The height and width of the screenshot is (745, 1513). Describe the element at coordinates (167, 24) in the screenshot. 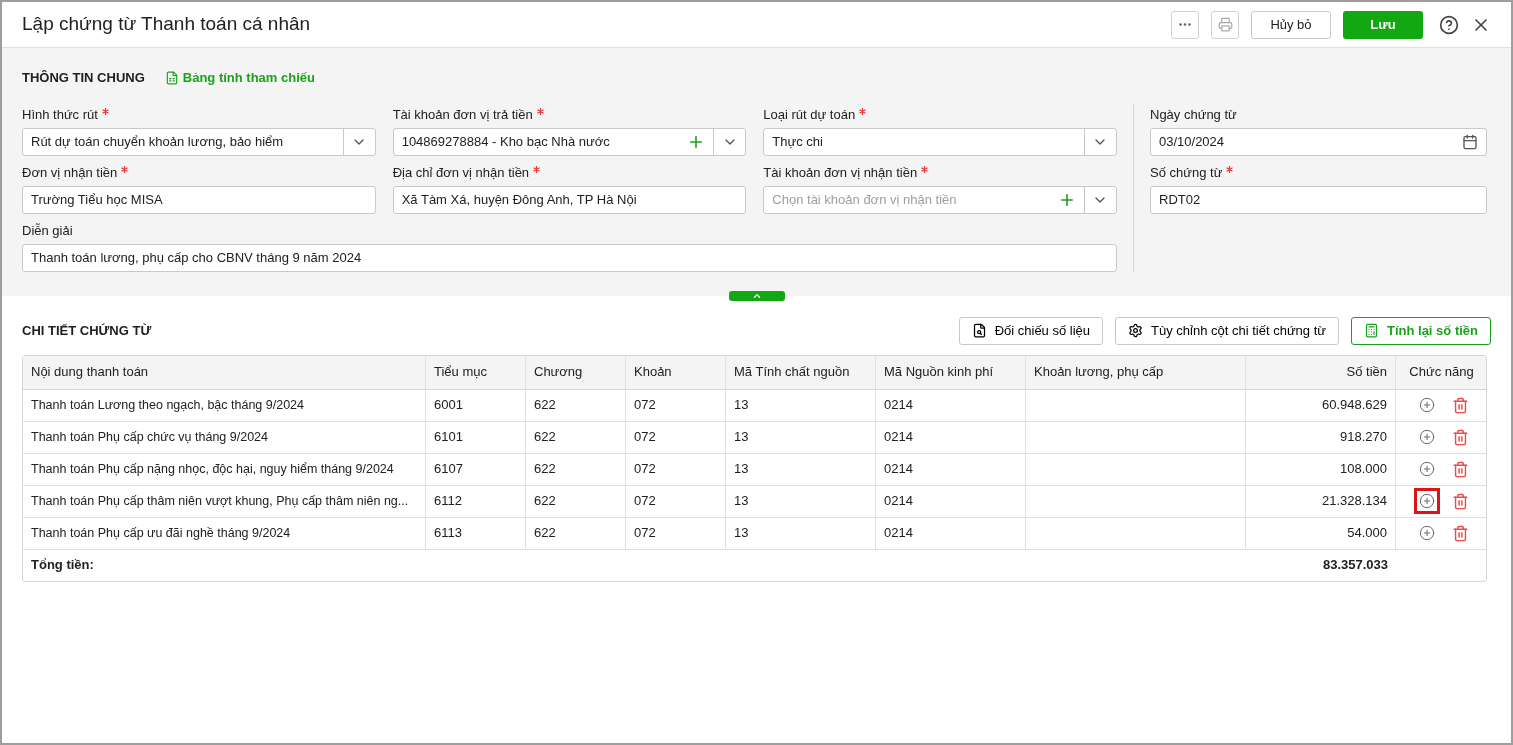

I see `window-title: Lập chứng từ Thanh toán cá nhân` at that location.